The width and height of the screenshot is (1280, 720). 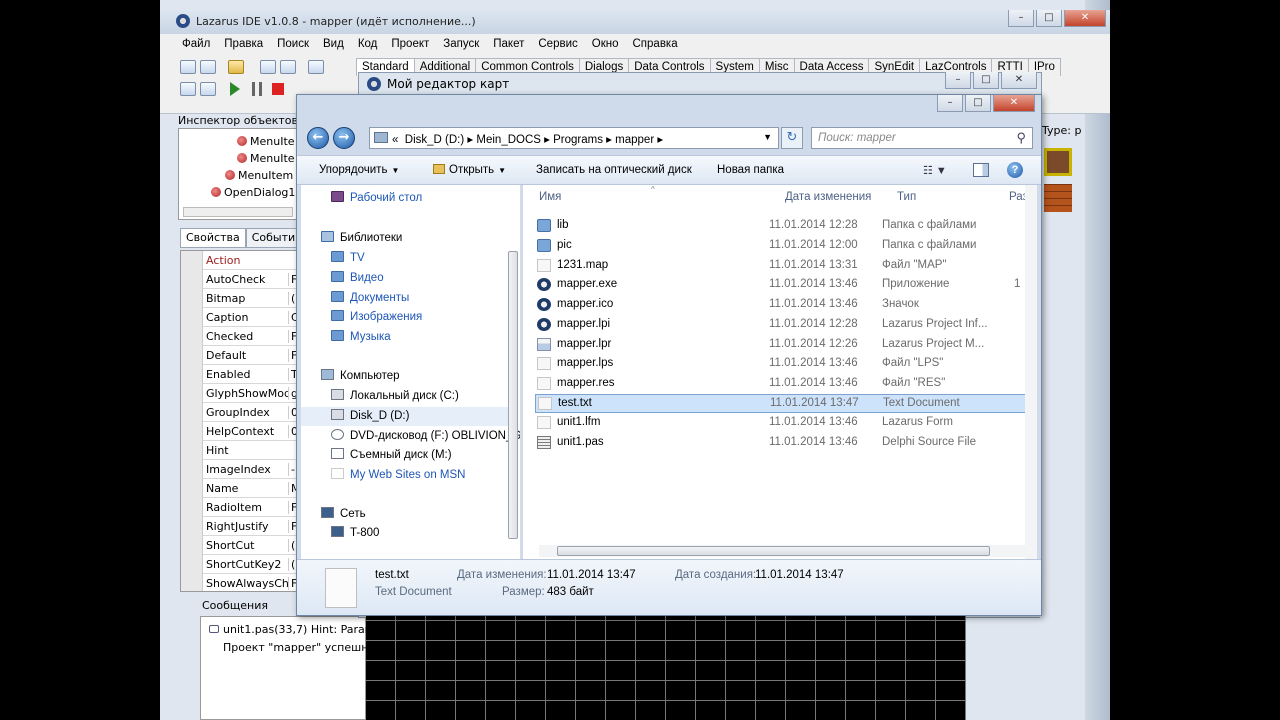 I want to click on menu-window: Окно, so click(x=605, y=44).